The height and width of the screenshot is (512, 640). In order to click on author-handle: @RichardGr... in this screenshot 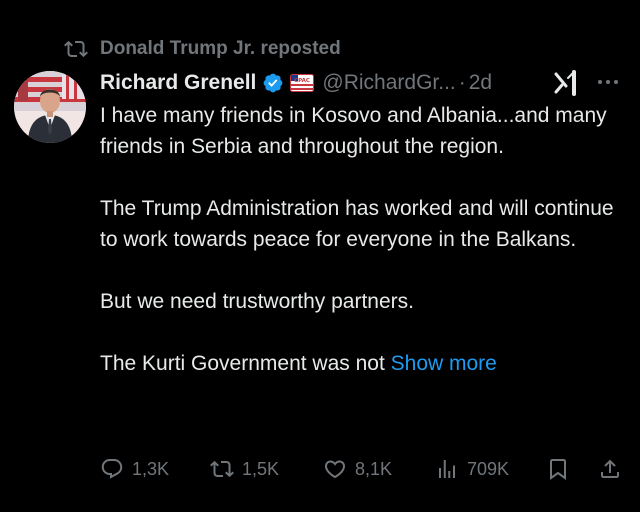, I will do `click(388, 83)`.